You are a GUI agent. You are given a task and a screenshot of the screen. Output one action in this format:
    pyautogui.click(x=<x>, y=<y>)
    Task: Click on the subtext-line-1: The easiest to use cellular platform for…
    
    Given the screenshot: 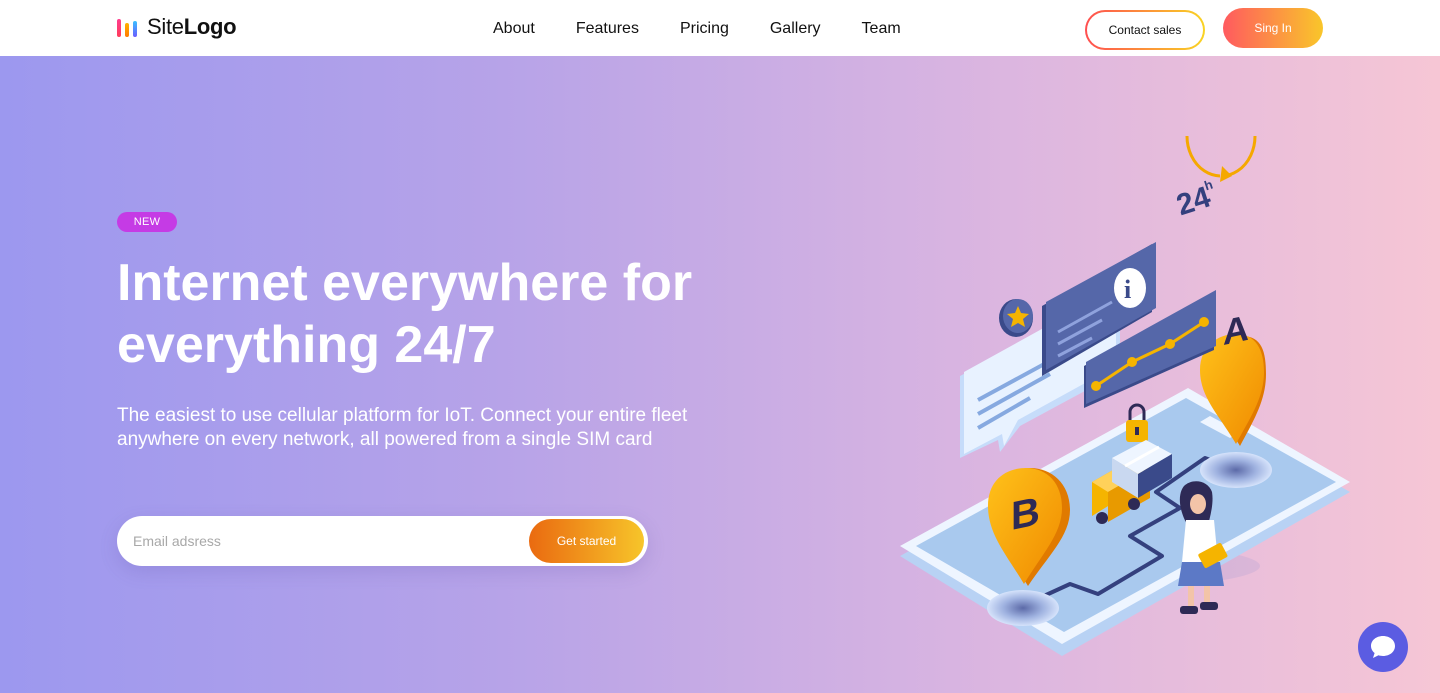 What is the action you would take?
    pyautogui.click(x=402, y=415)
    